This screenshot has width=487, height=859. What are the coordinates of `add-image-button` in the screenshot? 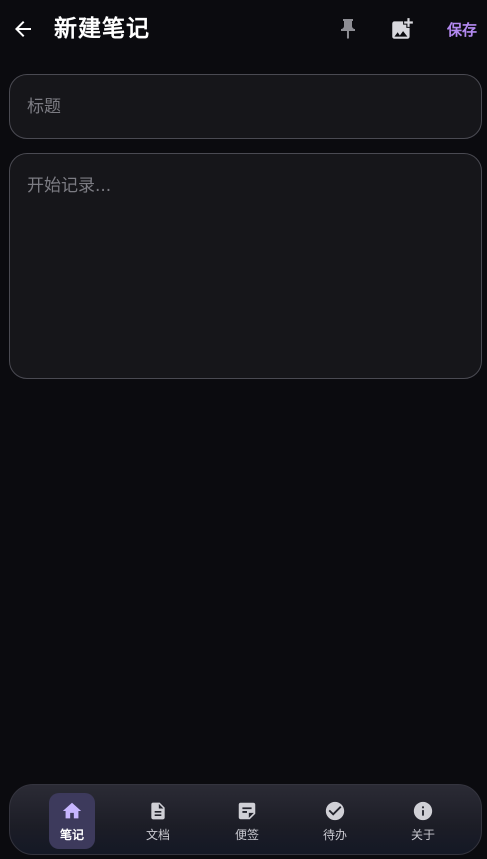 It's located at (402, 29).